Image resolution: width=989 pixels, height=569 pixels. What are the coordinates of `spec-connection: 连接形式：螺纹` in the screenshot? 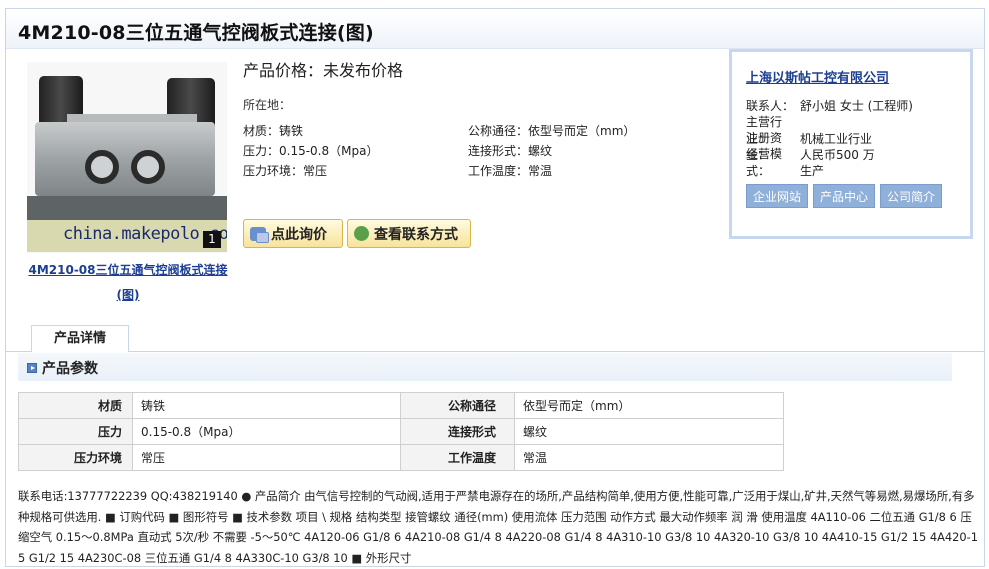 It's located at (510, 151).